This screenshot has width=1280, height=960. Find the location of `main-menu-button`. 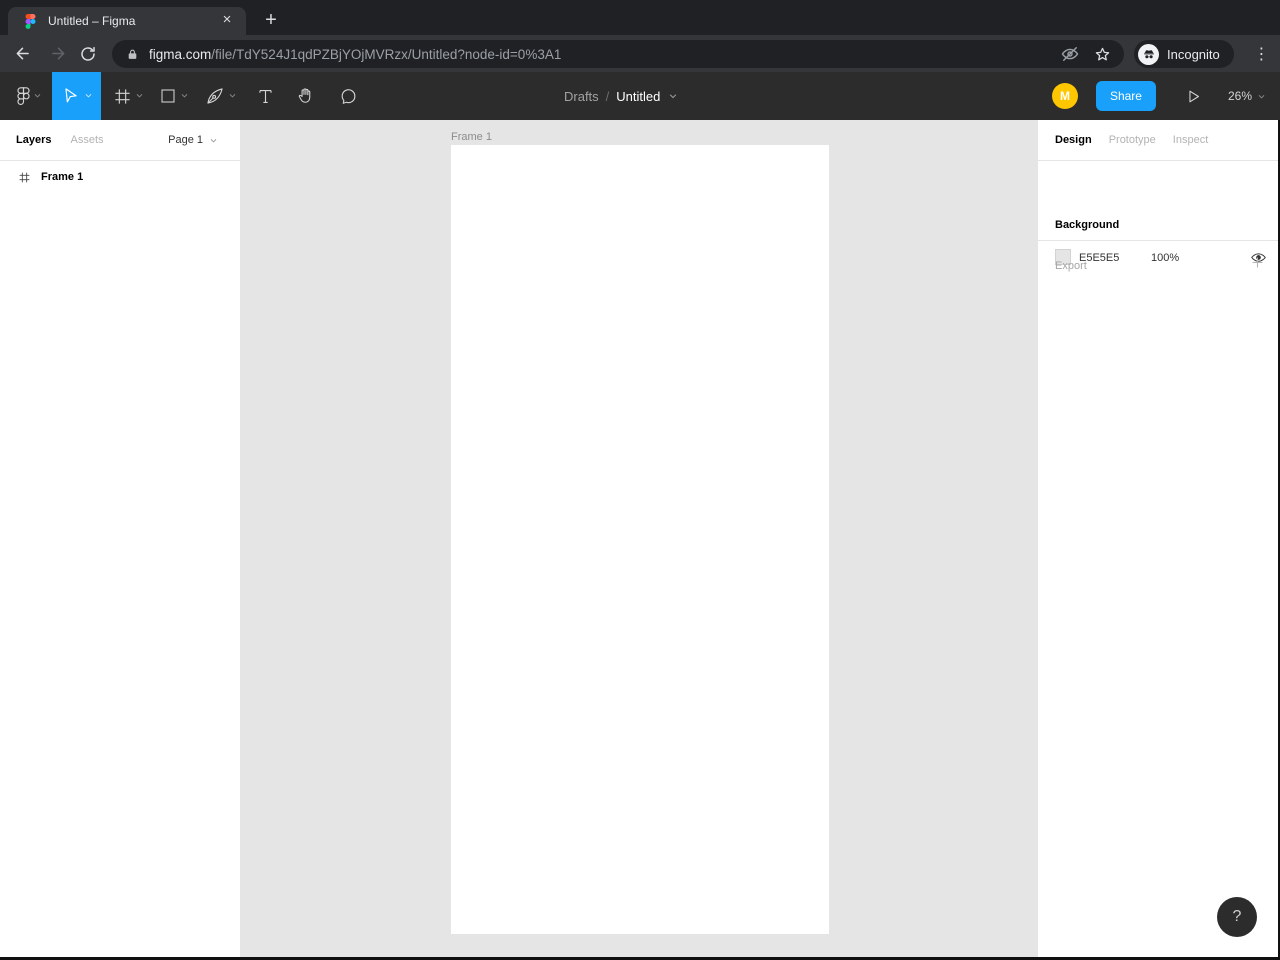

main-menu-button is located at coordinates (26, 96).